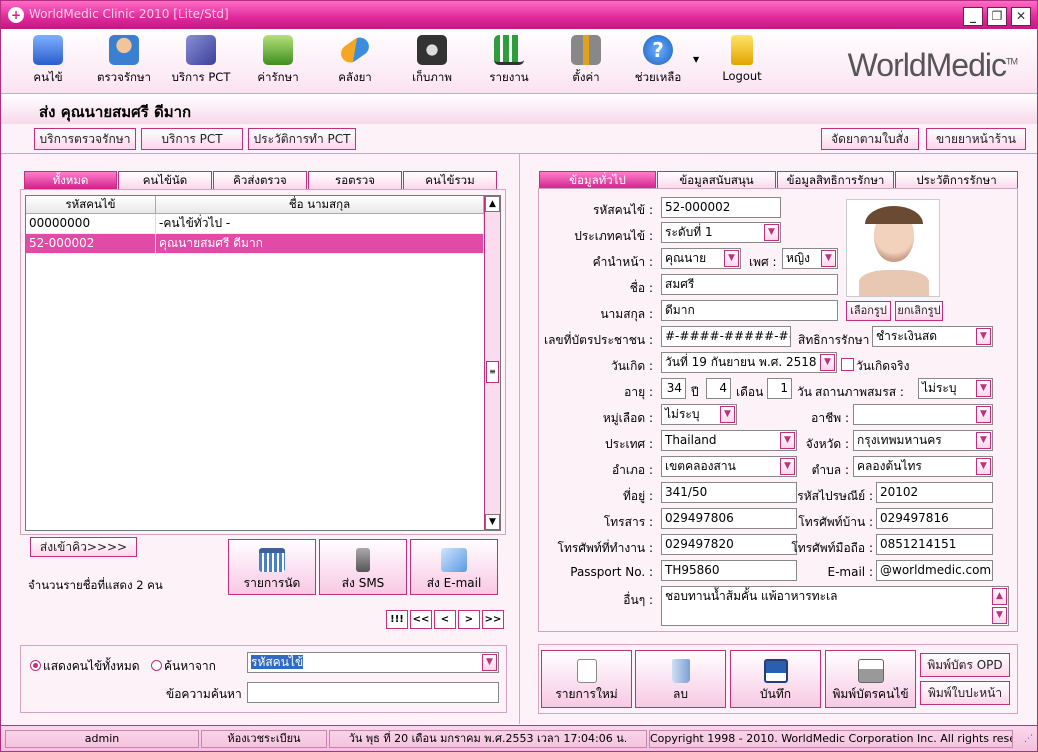  I want to click on send-sms-button: ส่ง SMS, so click(363, 567).